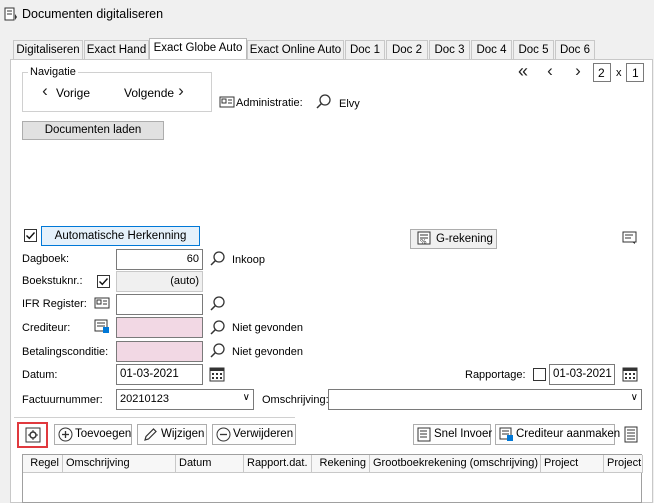 The width and height of the screenshot is (654, 503). Describe the element at coordinates (341, 464) in the screenshot. I see `column-header-rekening: Rekening` at that location.